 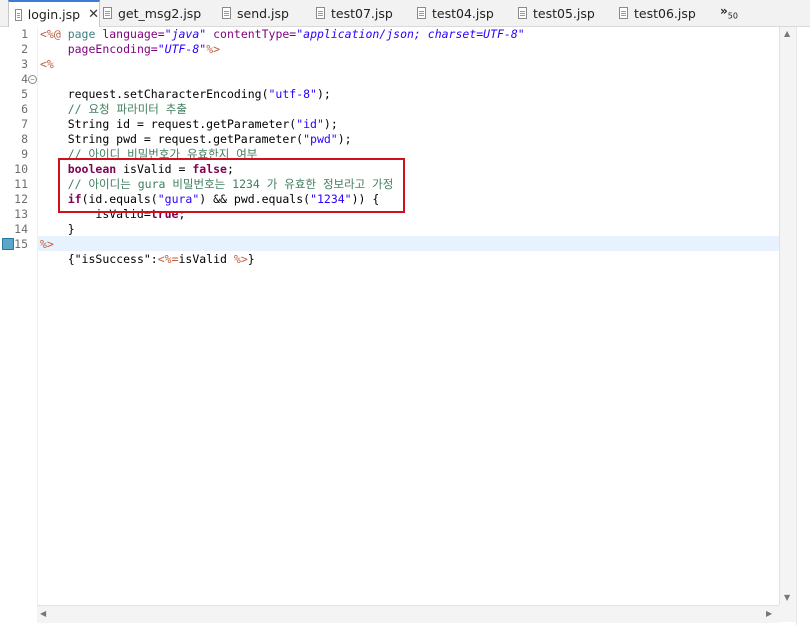 I want to click on vertical-scrollbar: ▲ ▼, so click(x=788, y=316).